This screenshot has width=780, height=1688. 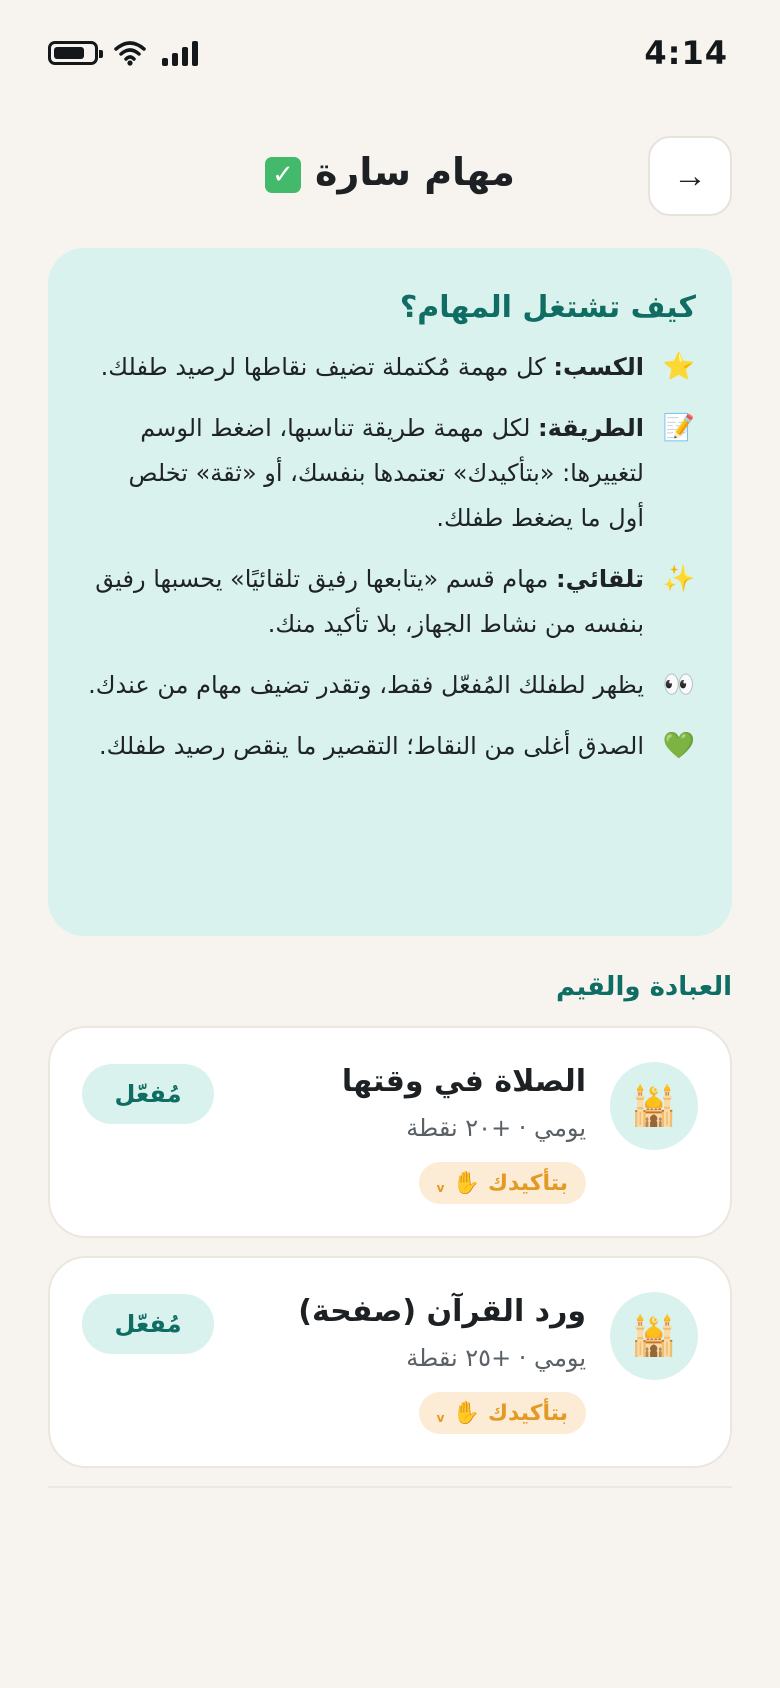 I want to click on status-time: 4:14, so click(x=686, y=53).